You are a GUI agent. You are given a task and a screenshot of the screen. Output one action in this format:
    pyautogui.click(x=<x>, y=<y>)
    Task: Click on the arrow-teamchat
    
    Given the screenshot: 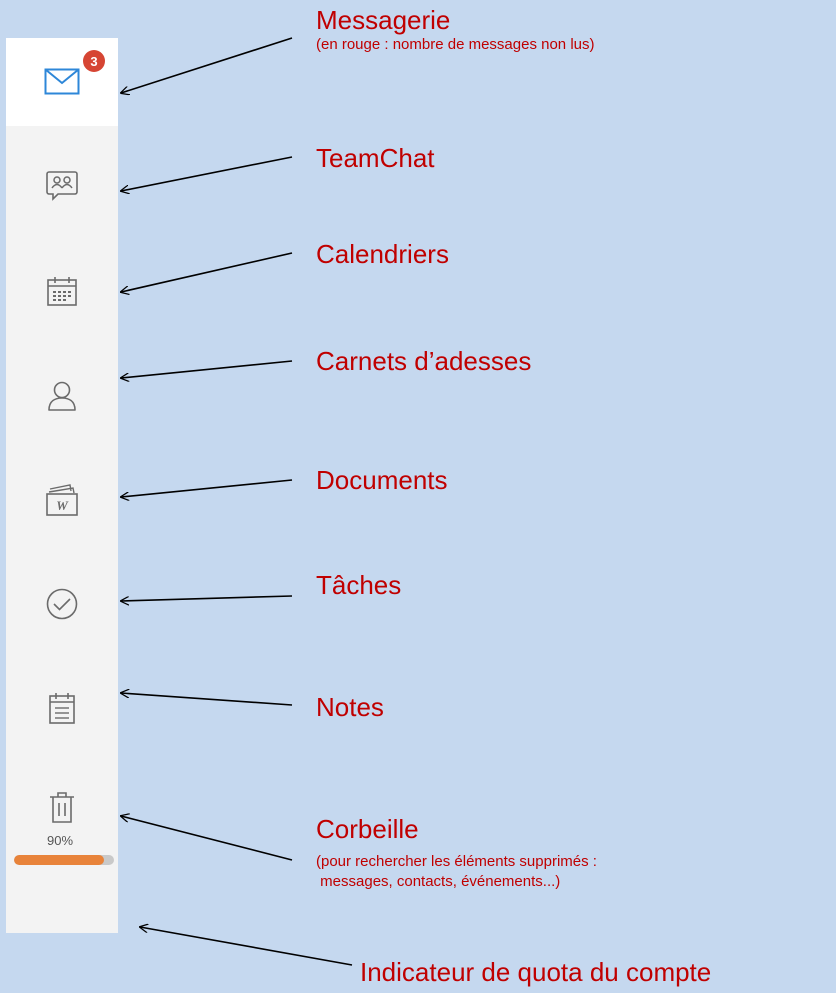 What is the action you would take?
    pyautogui.click(x=207, y=173)
    